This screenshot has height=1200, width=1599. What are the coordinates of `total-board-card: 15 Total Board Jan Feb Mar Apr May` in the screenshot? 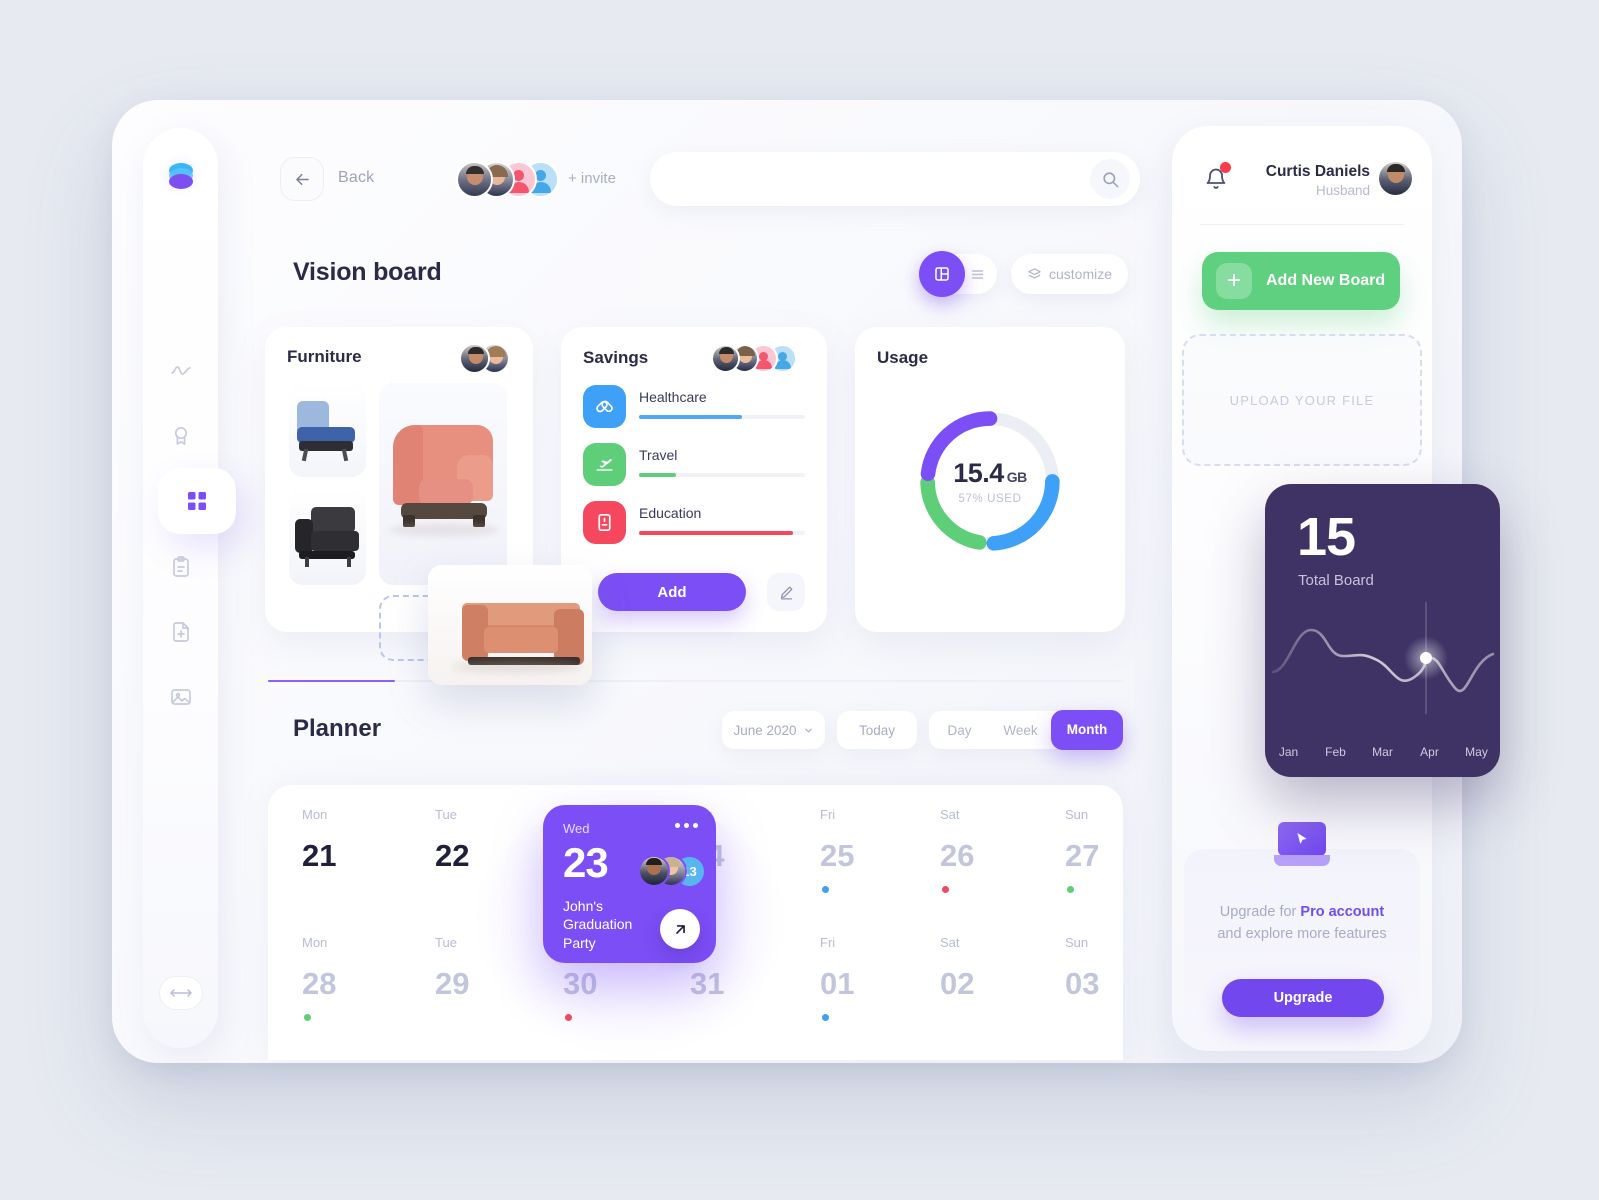 It's located at (1382, 630).